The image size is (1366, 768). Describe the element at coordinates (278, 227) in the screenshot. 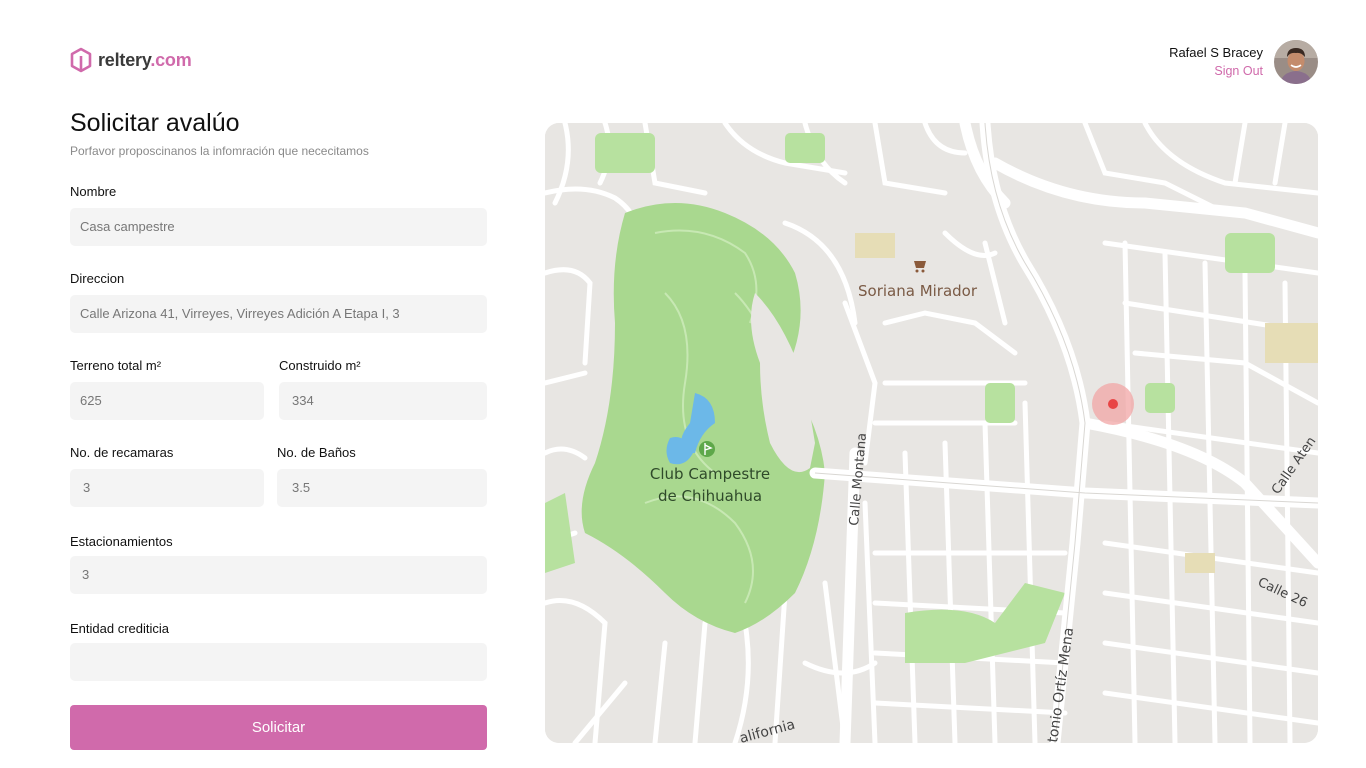

I see `nombre-field: Casa campestre` at that location.